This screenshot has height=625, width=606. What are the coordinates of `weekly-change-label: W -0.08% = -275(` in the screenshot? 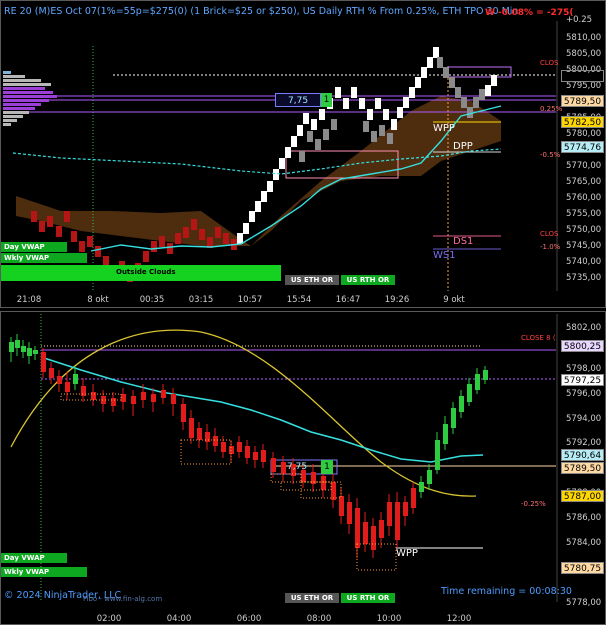 It's located at (529, 13).